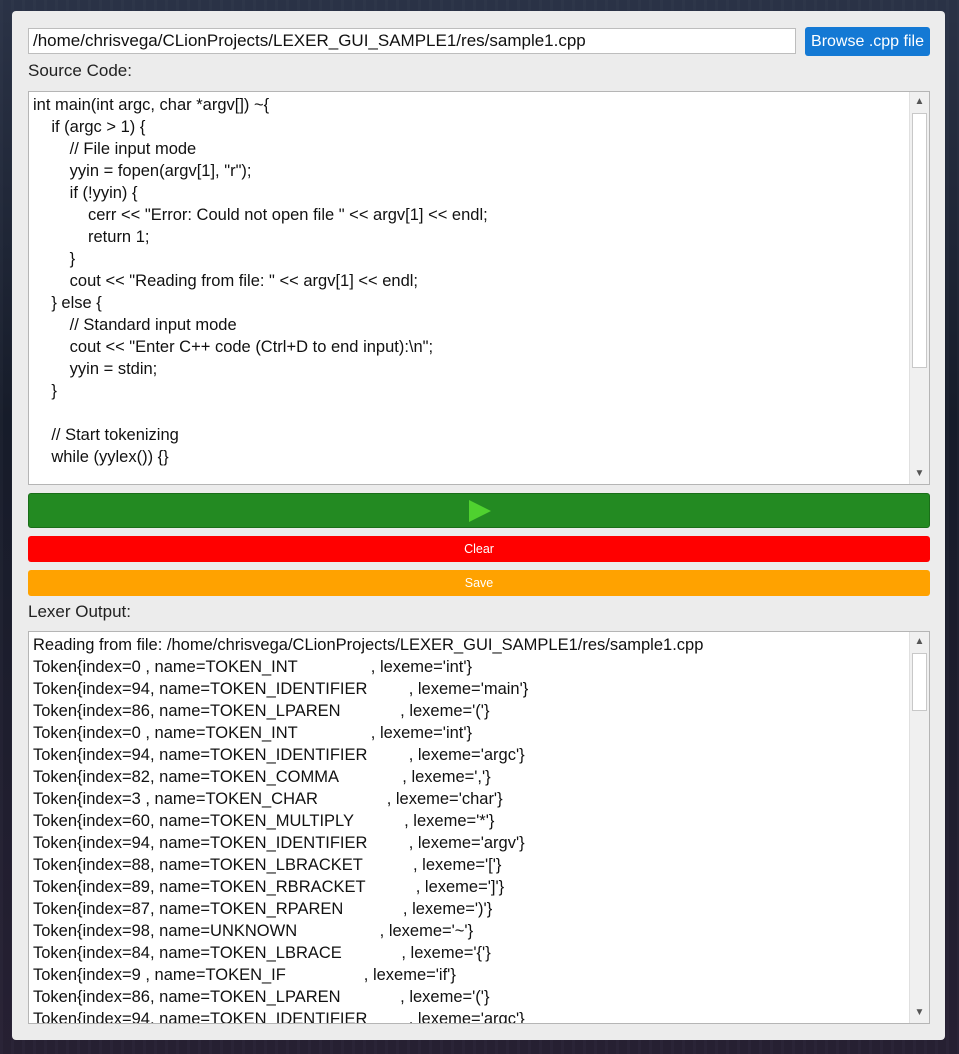 This screenshot has width=959, height=1054. Describe the element at coordinates (479, 583) in the screenshot. I see `save-button: Save` at that location.